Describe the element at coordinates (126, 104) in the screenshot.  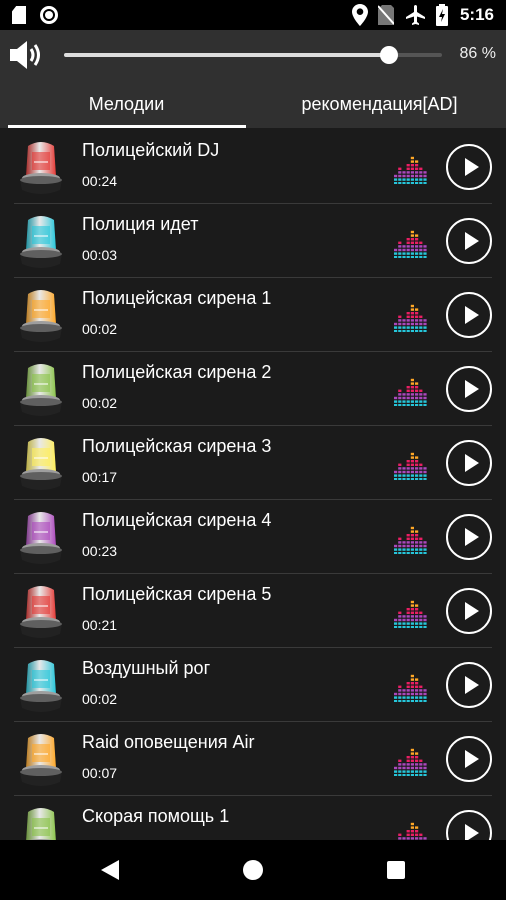
I see `tab-melodies: Мелодии` at that location.